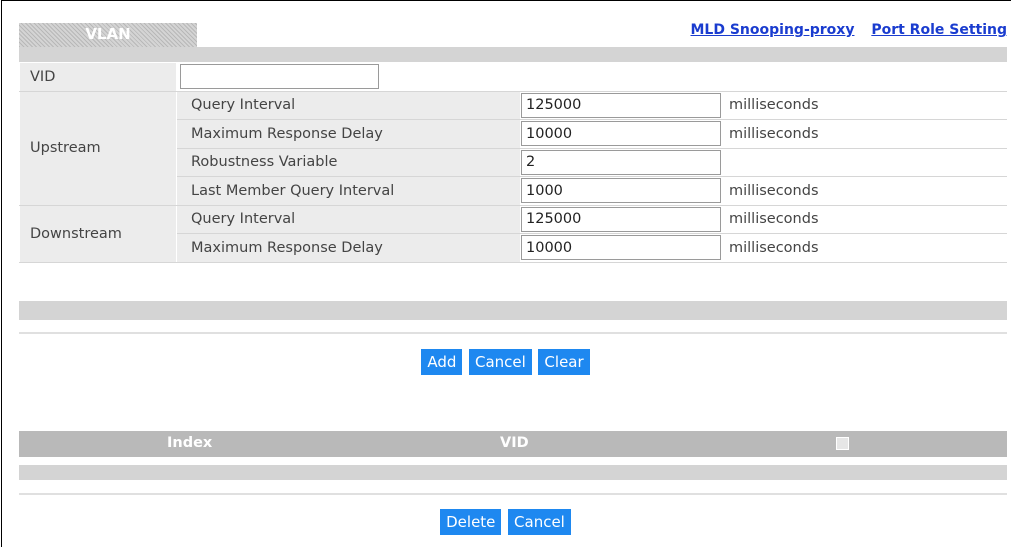 The image size is (1011, 547). I want to click on downstream-query-interval-input, so click(621, 219).